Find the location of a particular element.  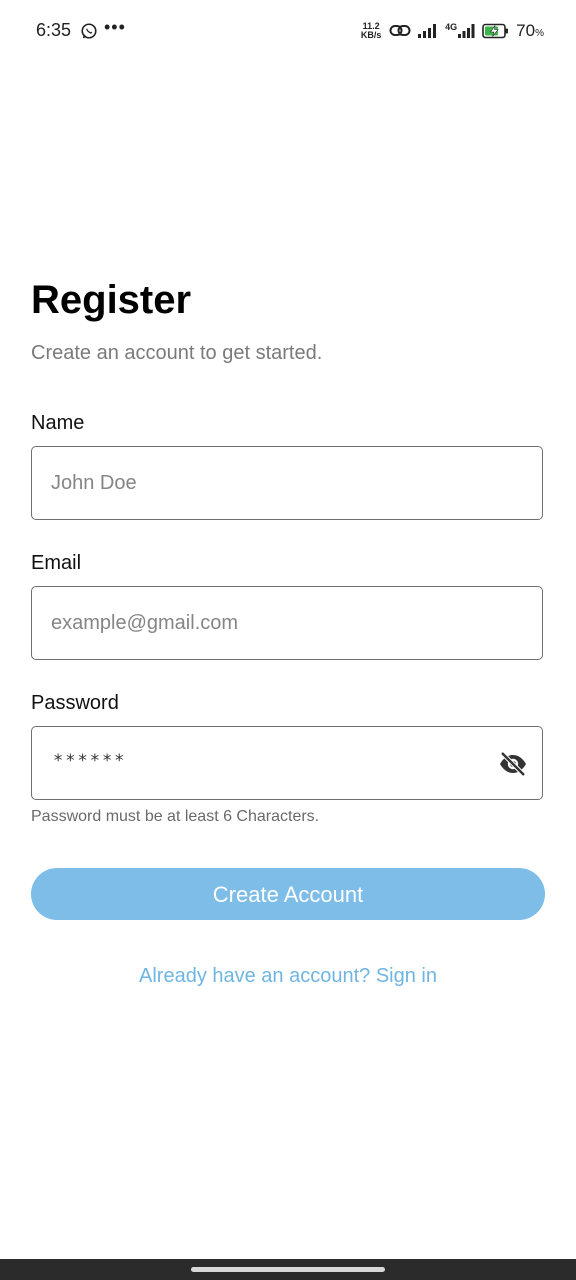

name-input is located at coordinates (261, 483).